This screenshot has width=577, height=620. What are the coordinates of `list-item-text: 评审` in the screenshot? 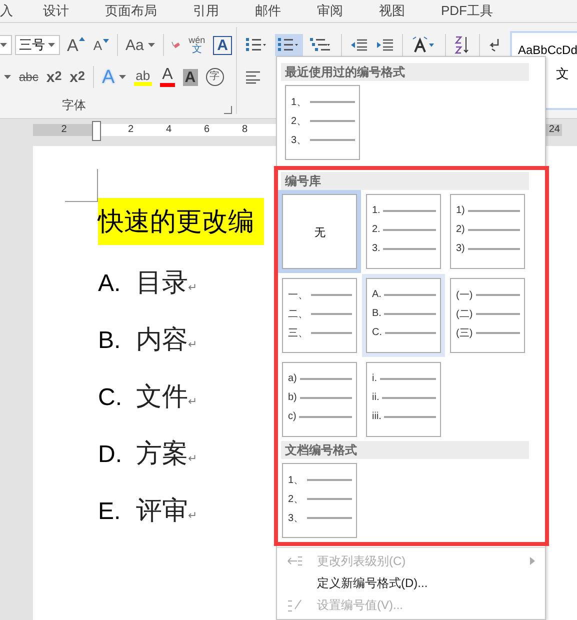 It's located at (162, 510).